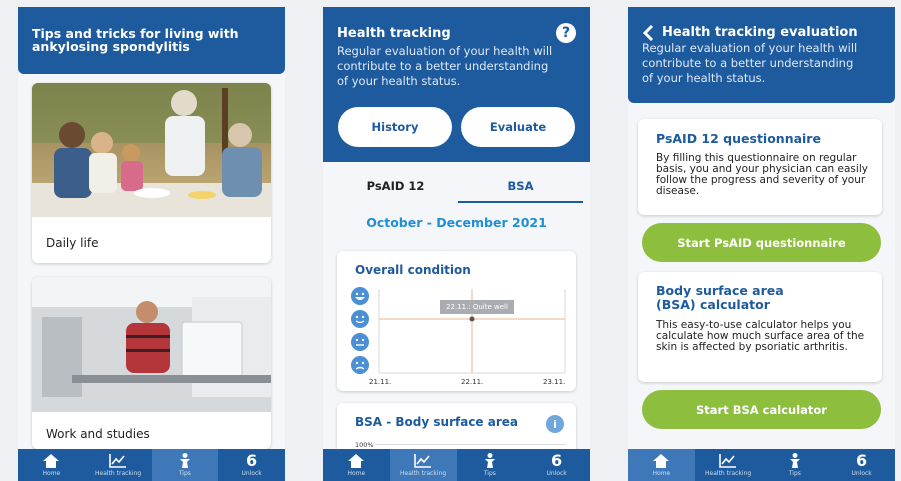  Describe the element at coordinates (738, 138) in the screenshot. I see `card-title: PsAID 12 questionnaire` at that location.